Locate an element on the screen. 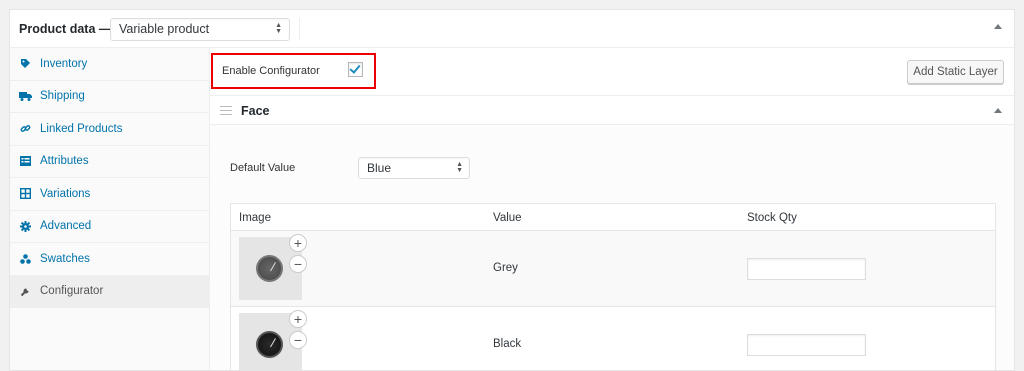  list-icon is located at coordinates (25, 161).